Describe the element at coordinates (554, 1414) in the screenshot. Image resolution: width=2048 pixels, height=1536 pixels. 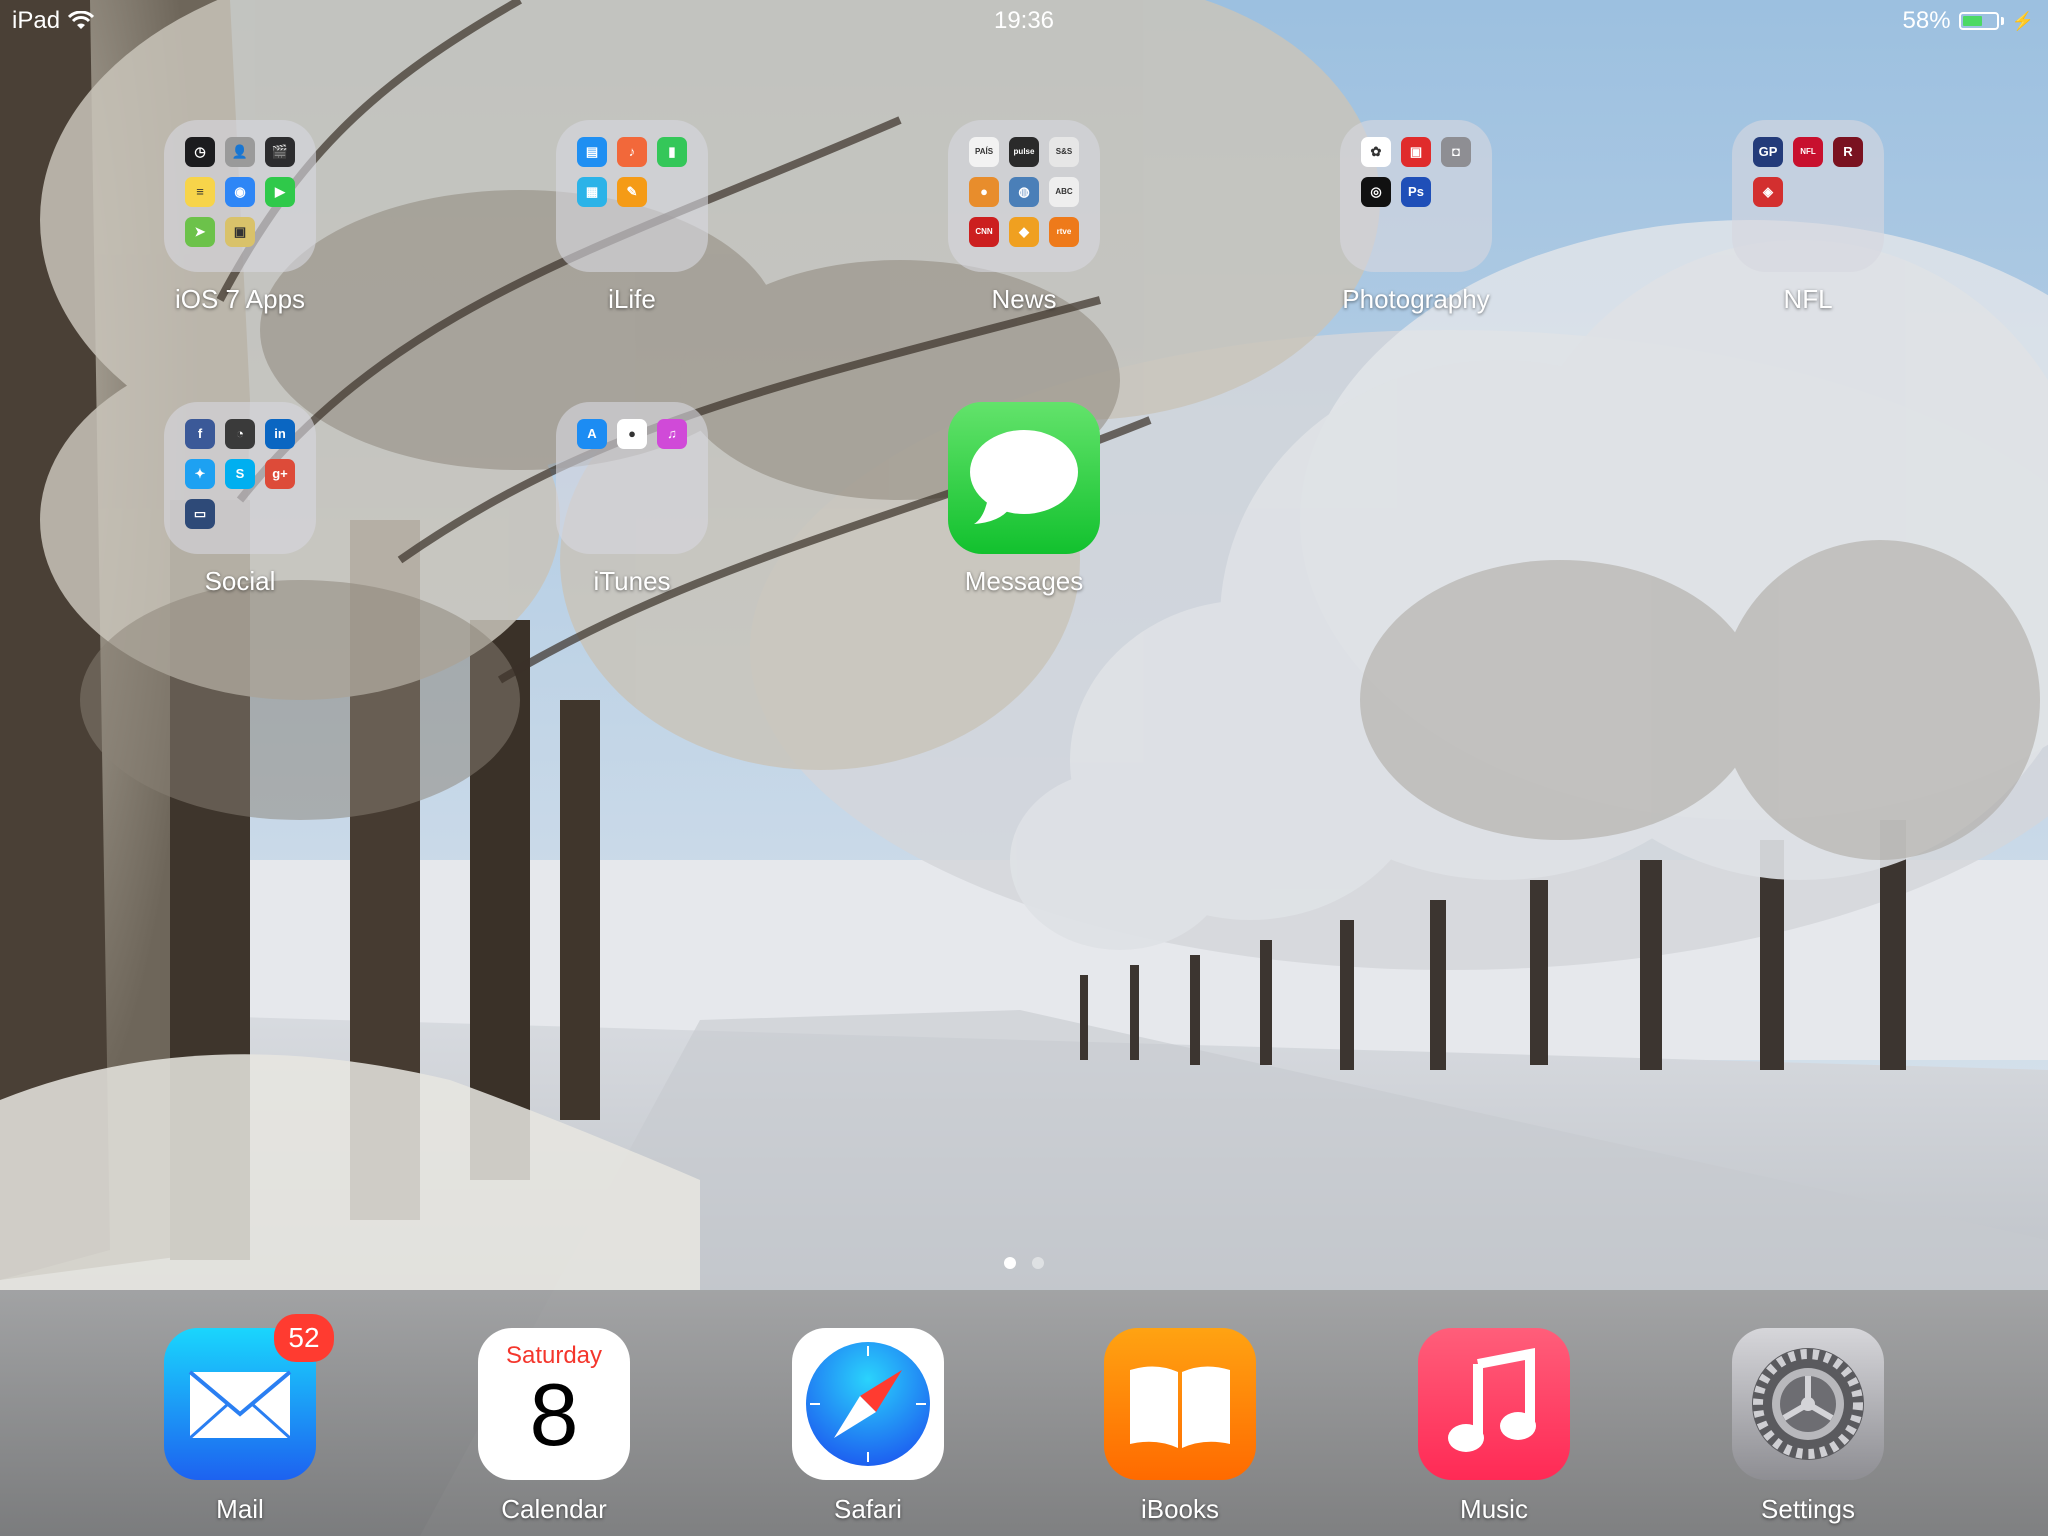
I see `calendar-day: 8` at that location.